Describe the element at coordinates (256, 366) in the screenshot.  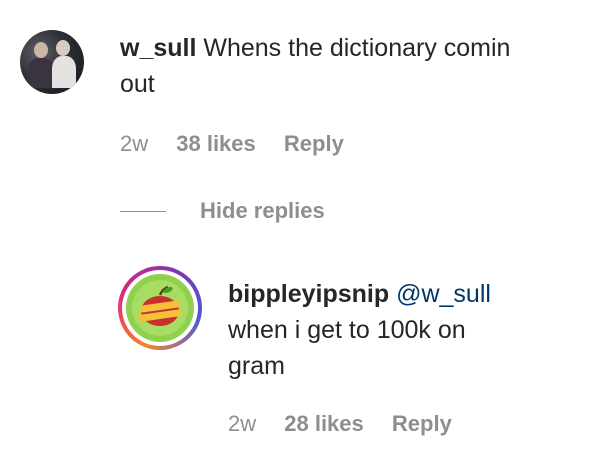
I see `reply-text-line2: gram` at that location.